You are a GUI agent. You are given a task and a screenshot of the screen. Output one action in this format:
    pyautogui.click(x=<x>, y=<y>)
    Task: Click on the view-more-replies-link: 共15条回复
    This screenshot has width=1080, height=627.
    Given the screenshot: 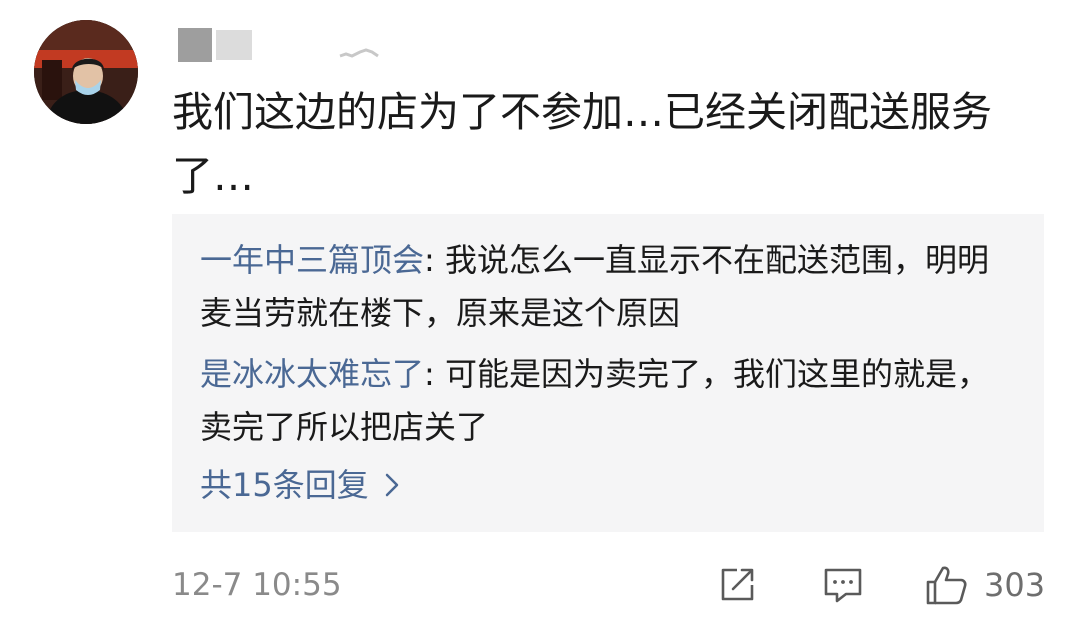 What is the action you would take?
    pyautogui.click(x=300, y=485)
    